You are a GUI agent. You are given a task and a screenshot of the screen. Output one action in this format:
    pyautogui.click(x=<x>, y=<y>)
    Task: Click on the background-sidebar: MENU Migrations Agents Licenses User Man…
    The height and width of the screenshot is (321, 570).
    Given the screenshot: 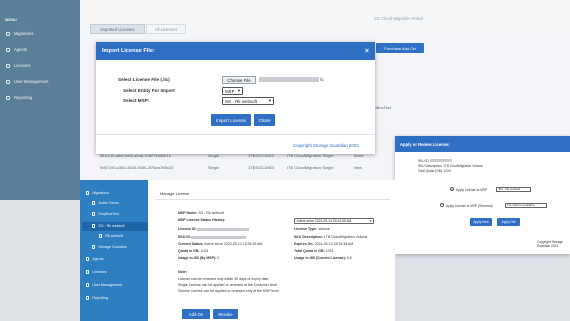 What is the action you would take?
    pyautogui.click(x=40, y=100)
    